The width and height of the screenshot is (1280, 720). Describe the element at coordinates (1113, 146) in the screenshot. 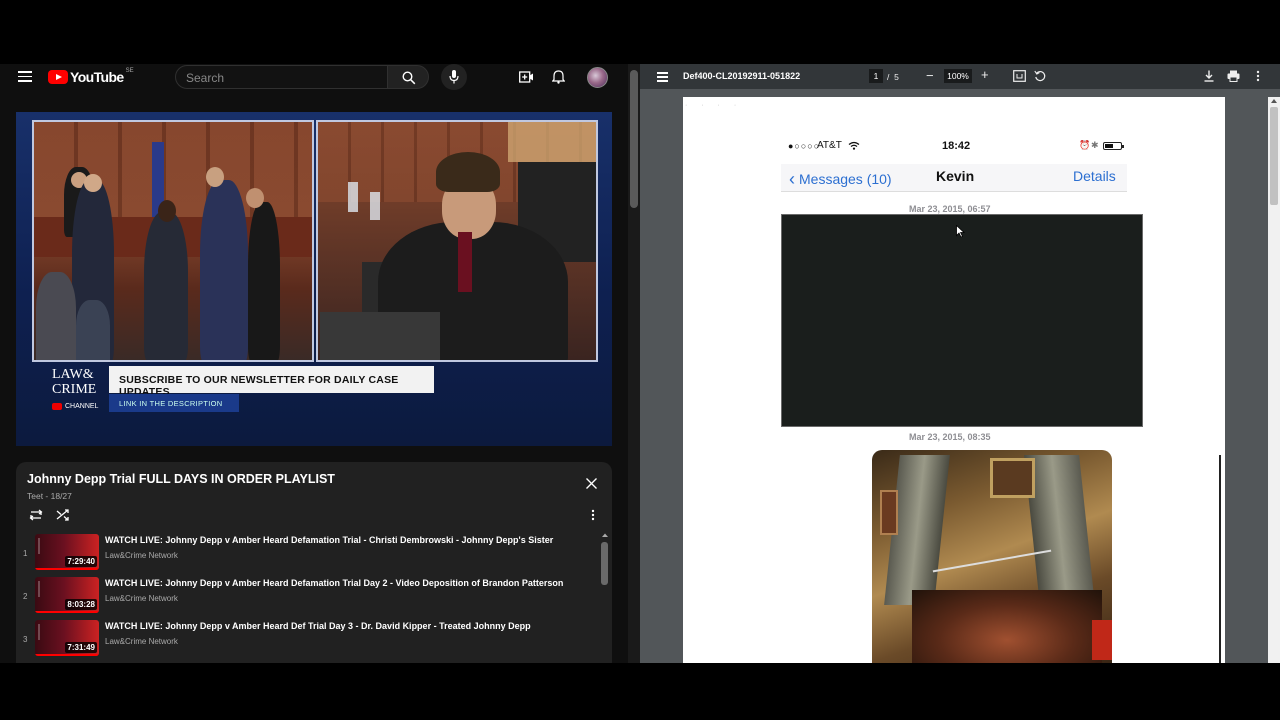

I see `battery-icon` at that location.